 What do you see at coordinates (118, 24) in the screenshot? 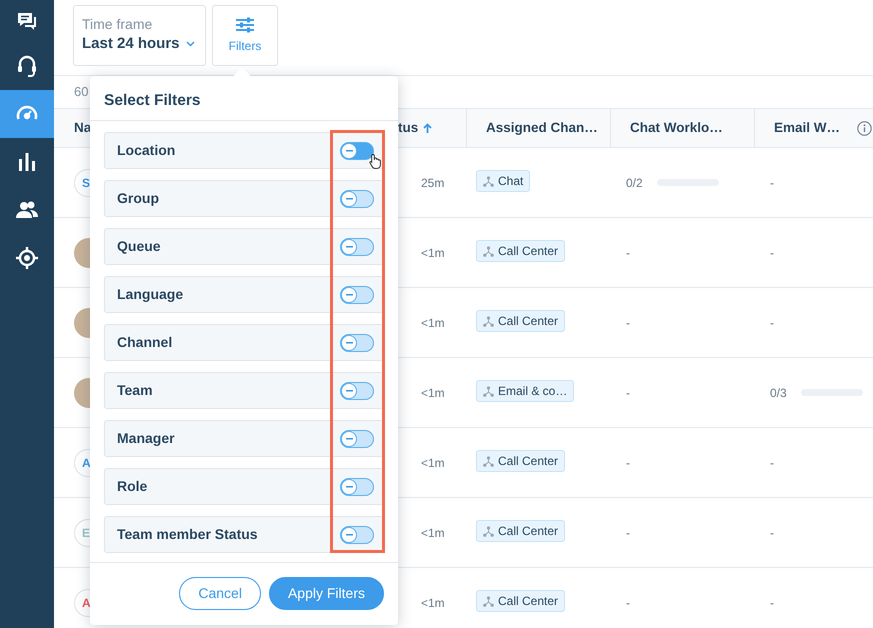
I see `time-frame-label: Time frame` at bounding box center [118, 24].